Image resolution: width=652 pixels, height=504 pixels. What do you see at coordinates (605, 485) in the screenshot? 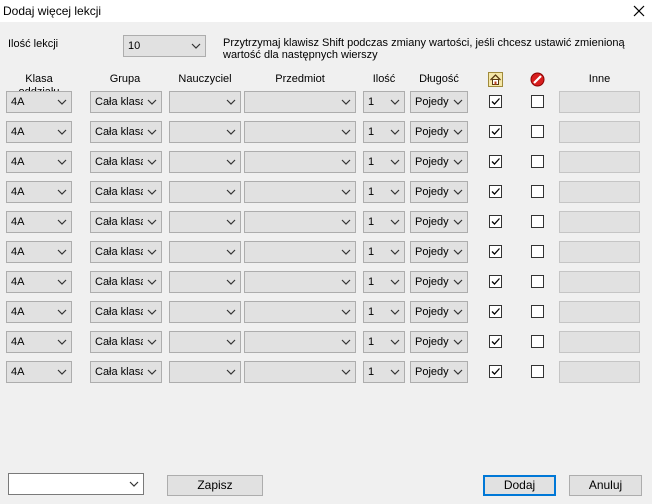
I see `cancel-button: Anuluj` at bounding box center [605, 485].